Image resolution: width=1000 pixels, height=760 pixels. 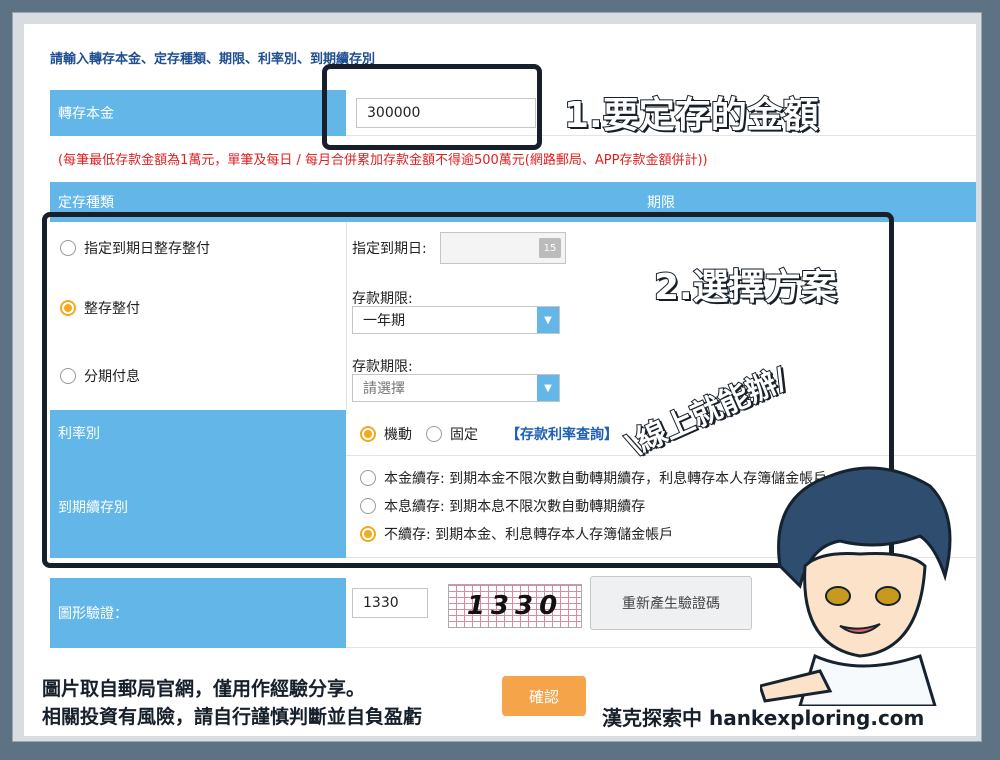 I want to click on footer-disclaimer-2: 相關投資有風險，請自行謹慎判斷並自負盈虧, so click(x=232, y=717).